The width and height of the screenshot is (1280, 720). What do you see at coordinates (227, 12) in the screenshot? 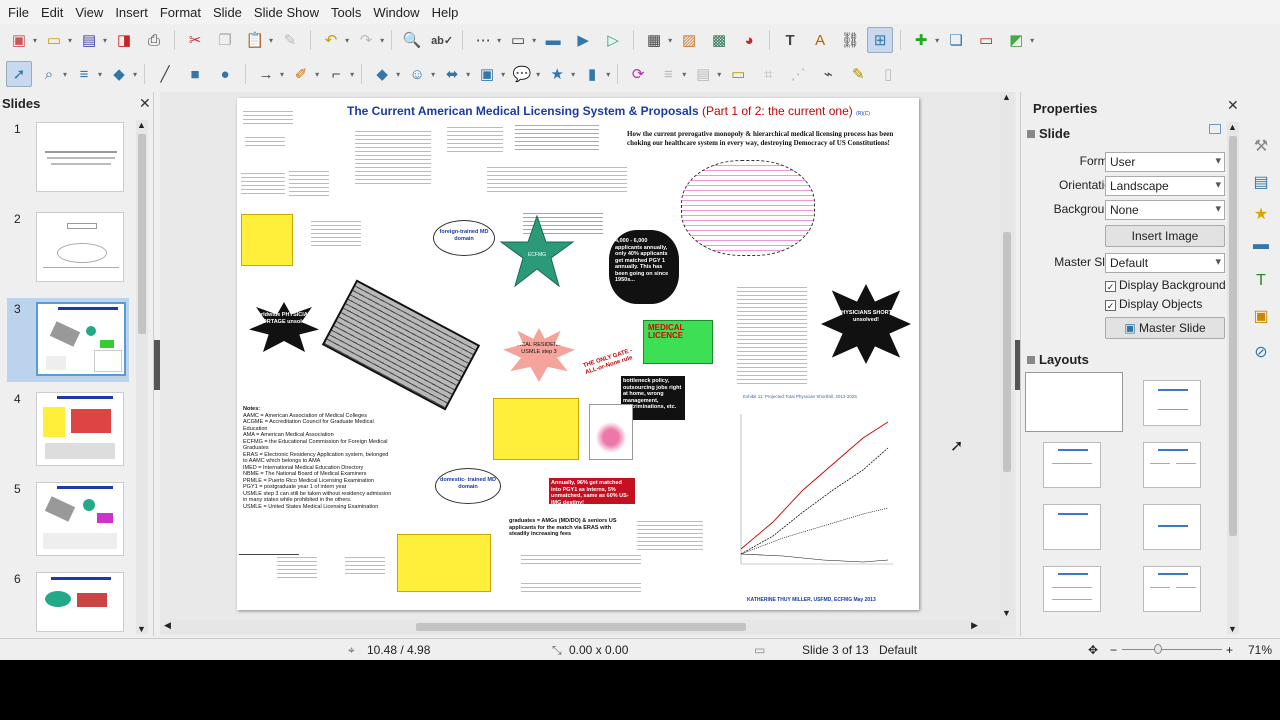
I see `menu-slide: Slide` at bounding box center [227, 12].